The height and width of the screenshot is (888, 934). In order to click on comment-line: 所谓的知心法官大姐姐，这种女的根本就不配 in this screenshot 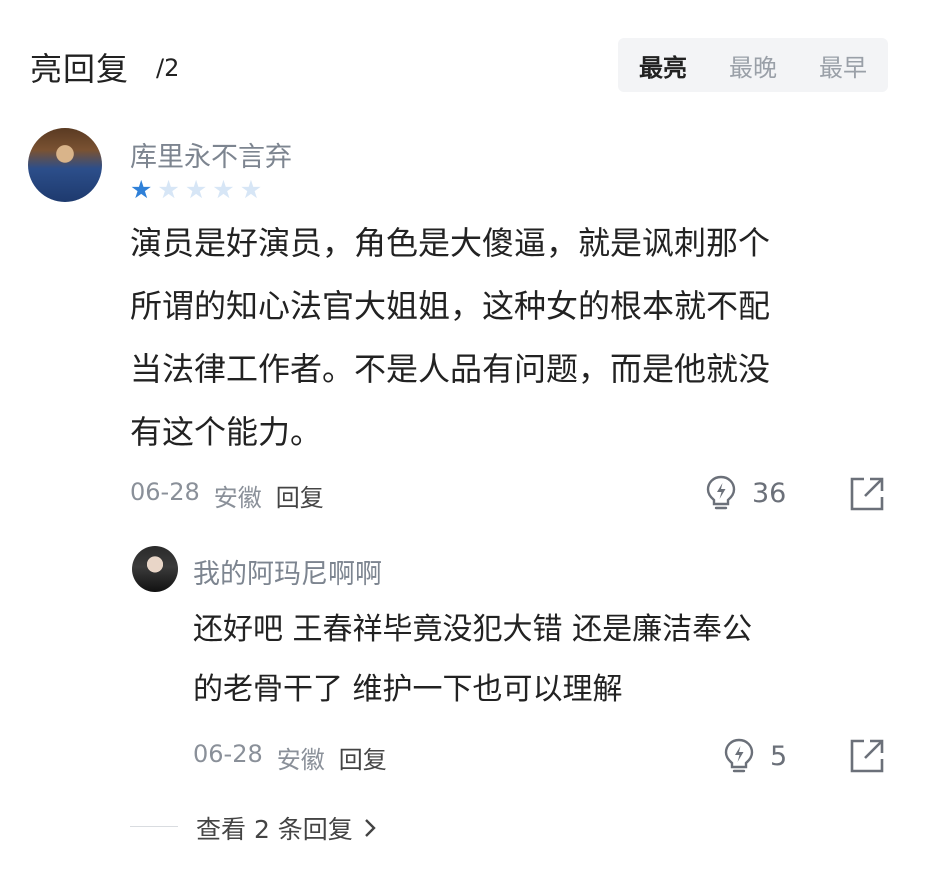, I will do `click(450, 306)`.